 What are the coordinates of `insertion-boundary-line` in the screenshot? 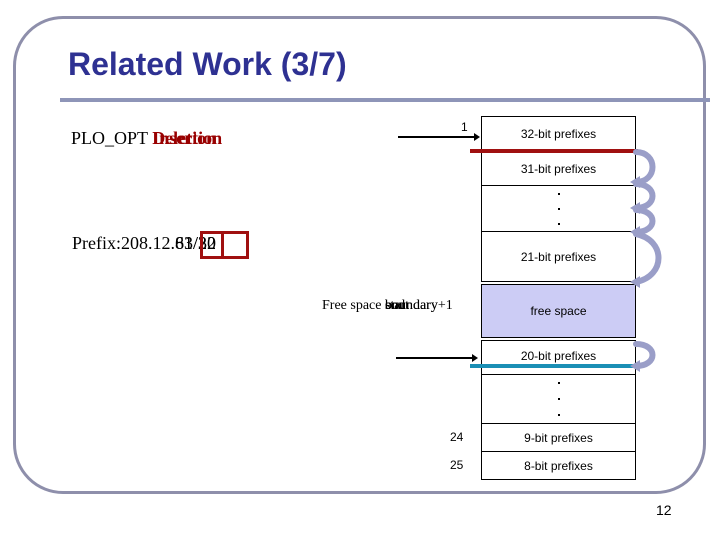 It's located at (554, 366).